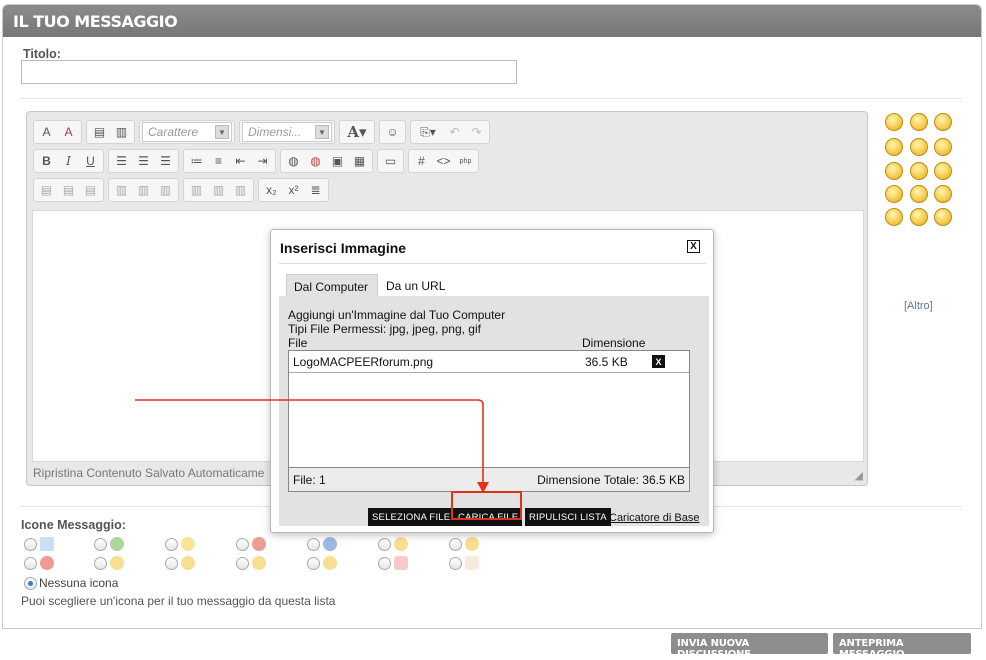  What do you see at coordinates (384, 544) in the screenshot?
I see `icon-radio-cool` at bounding box center [384, 544].